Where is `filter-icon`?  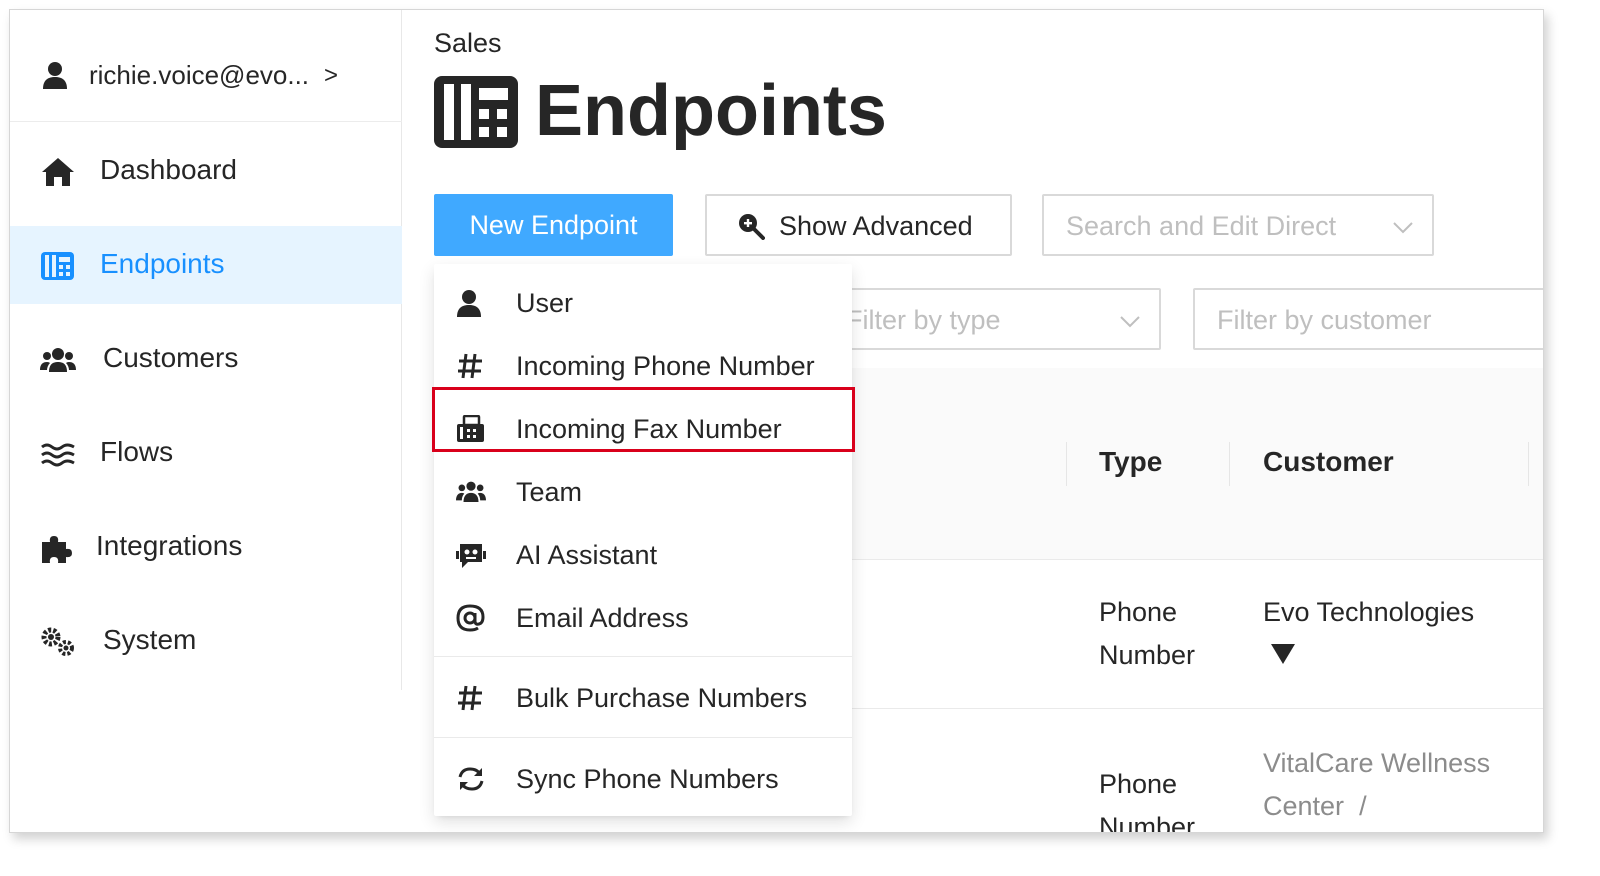
filter-icon is located at coordinates (1283, 654).